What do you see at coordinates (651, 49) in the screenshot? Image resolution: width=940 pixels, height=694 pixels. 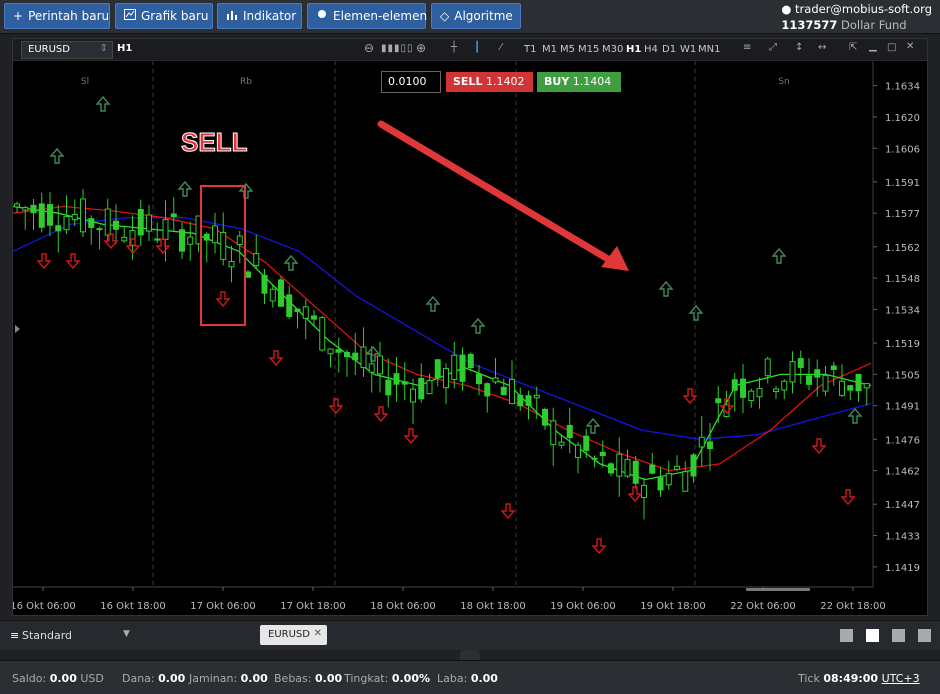 I see `timeframe-h4: H4` at bounding box center [651, 49].